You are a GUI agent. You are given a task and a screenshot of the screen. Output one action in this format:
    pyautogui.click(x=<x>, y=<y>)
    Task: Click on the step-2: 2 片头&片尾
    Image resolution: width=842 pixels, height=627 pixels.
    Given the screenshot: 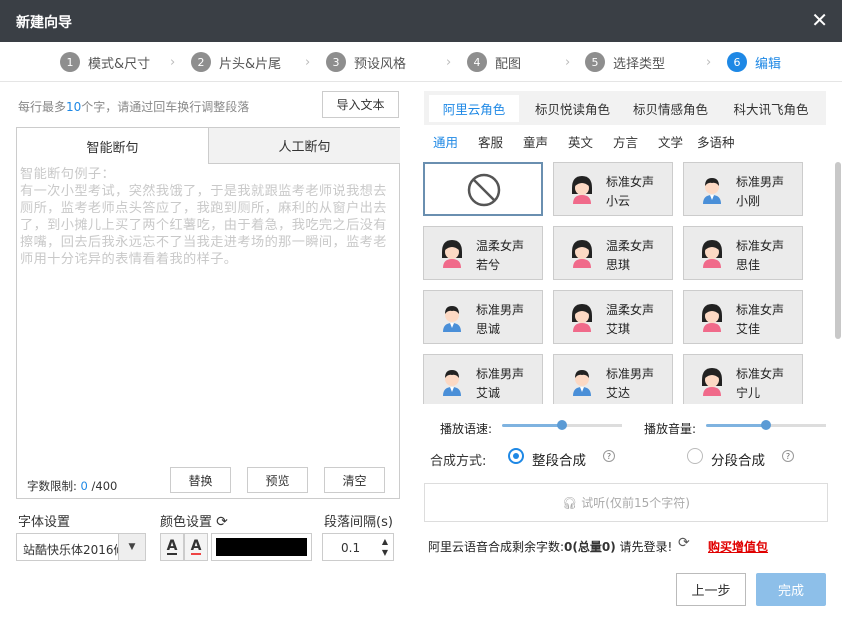 What is the action you would take?
    pyautogui.click(x=236, y=62)
    